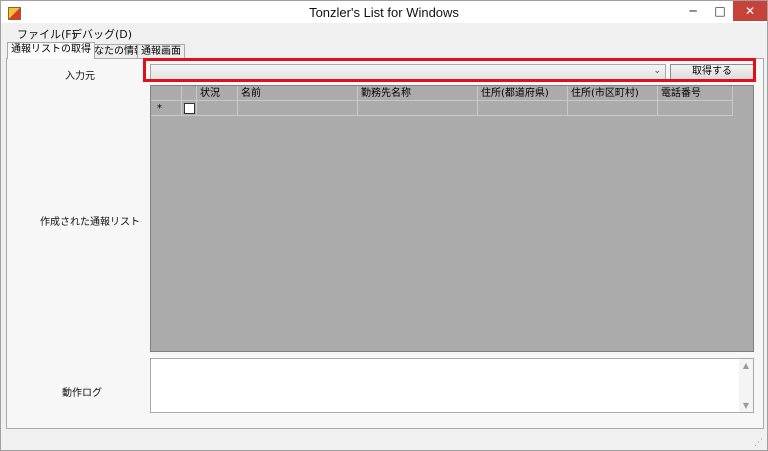 This screenshot has height=451, width=768. What do you see at coordinates (90, 222) in the screenshot?
I see `created-list-label: 作成された通報リスト` at bounding box center [90, 222].